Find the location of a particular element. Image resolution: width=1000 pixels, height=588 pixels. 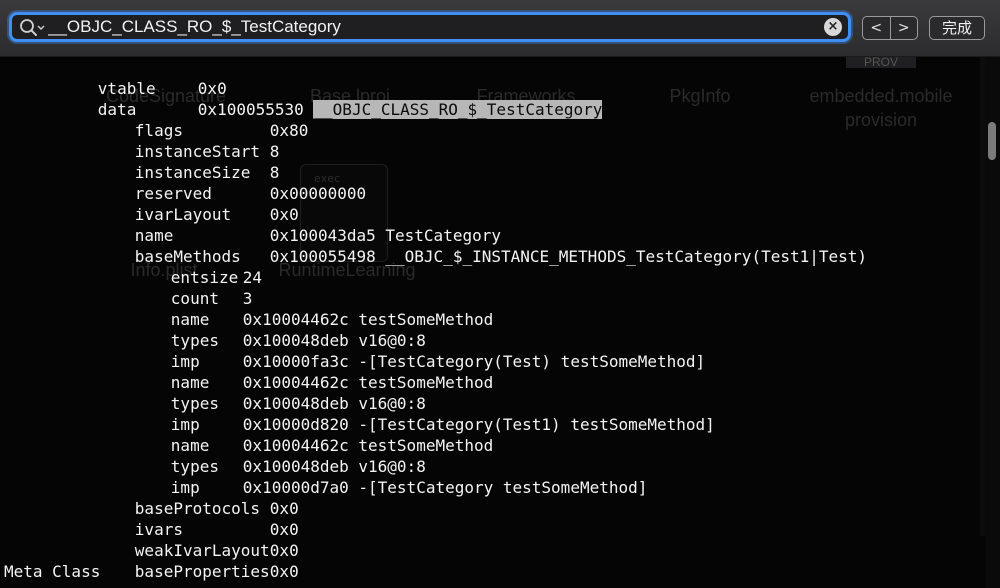

line-flags: flags 0x80 is located at coordinates (193, 119).